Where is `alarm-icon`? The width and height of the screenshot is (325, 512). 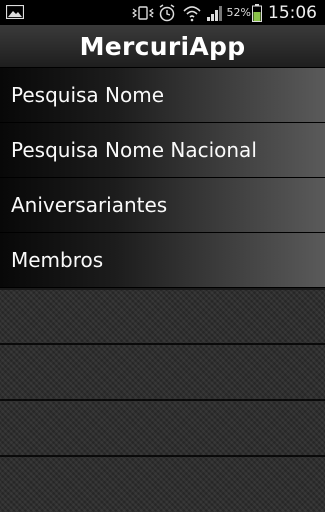
alarm-icon is located at coordinates (166, 12).